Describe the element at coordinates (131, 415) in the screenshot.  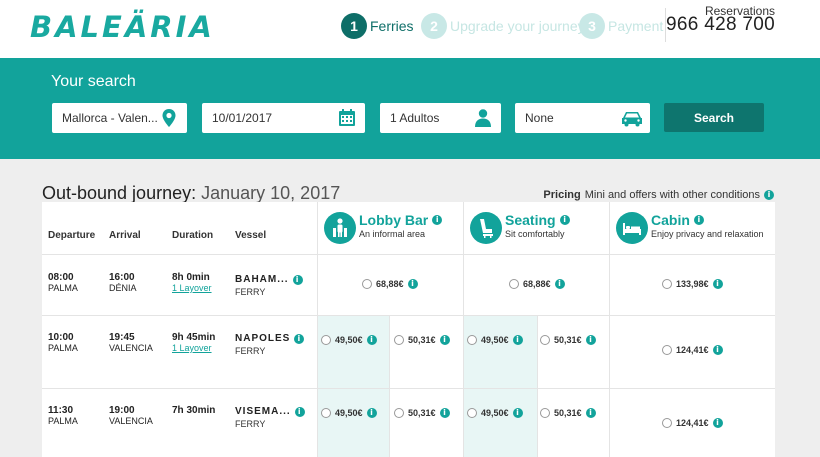
I see `arrival-cell: 19:00 VALENCIA` at that location.